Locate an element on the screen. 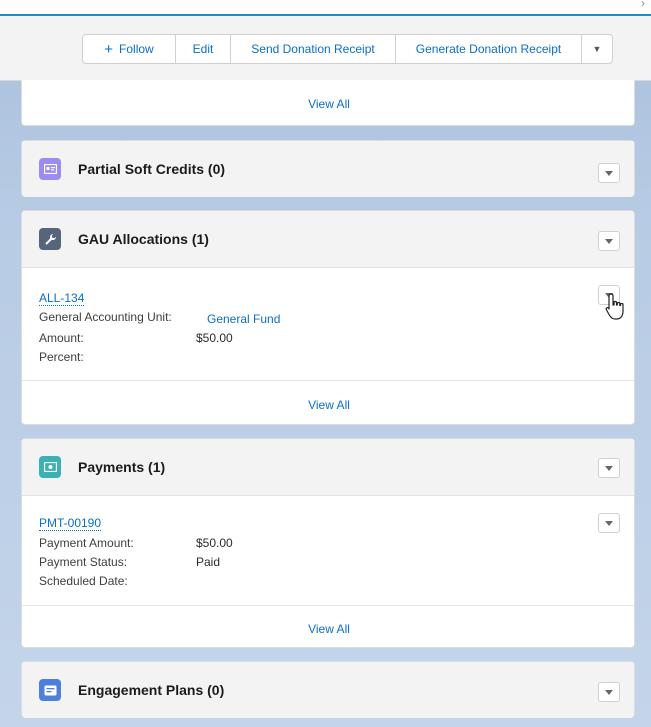 The image size is (651, 727). top-bar: › is located at coordinates (325, 8).